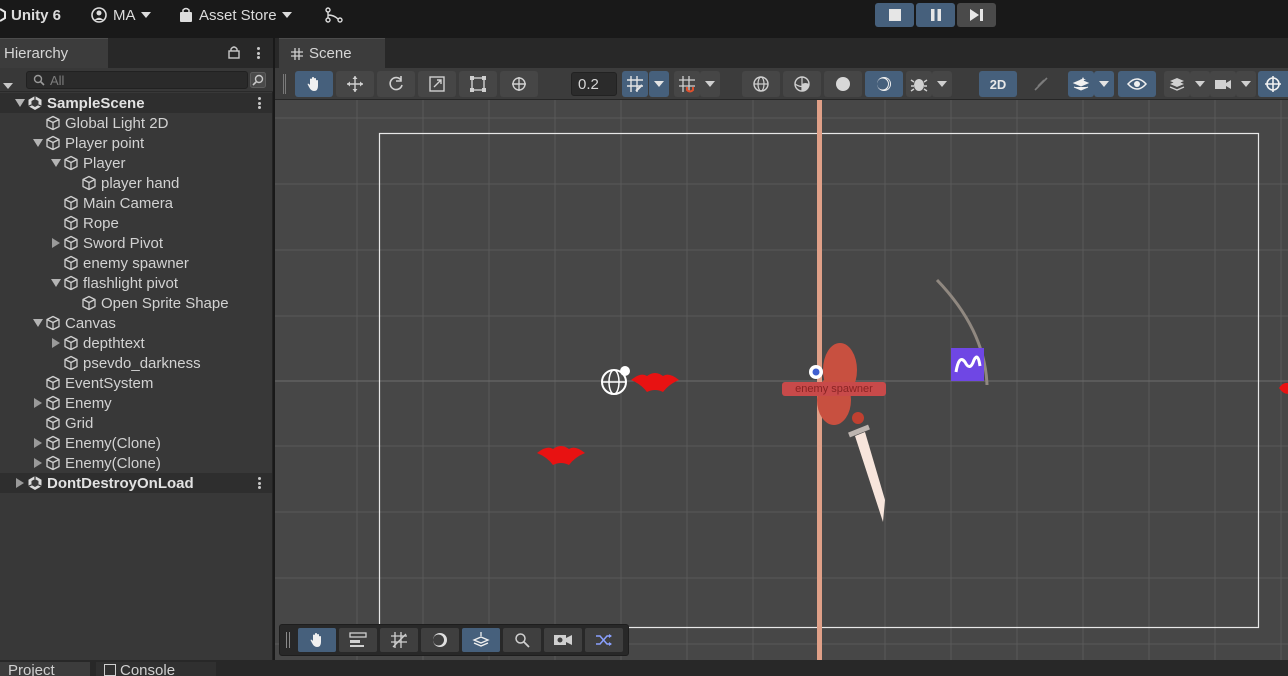 Image resolution: width=1288 pixels, height=676 pixels. Describe the element at coordinates (563, 640) in the screenshot. I see `overlay-camera-button` at that location.